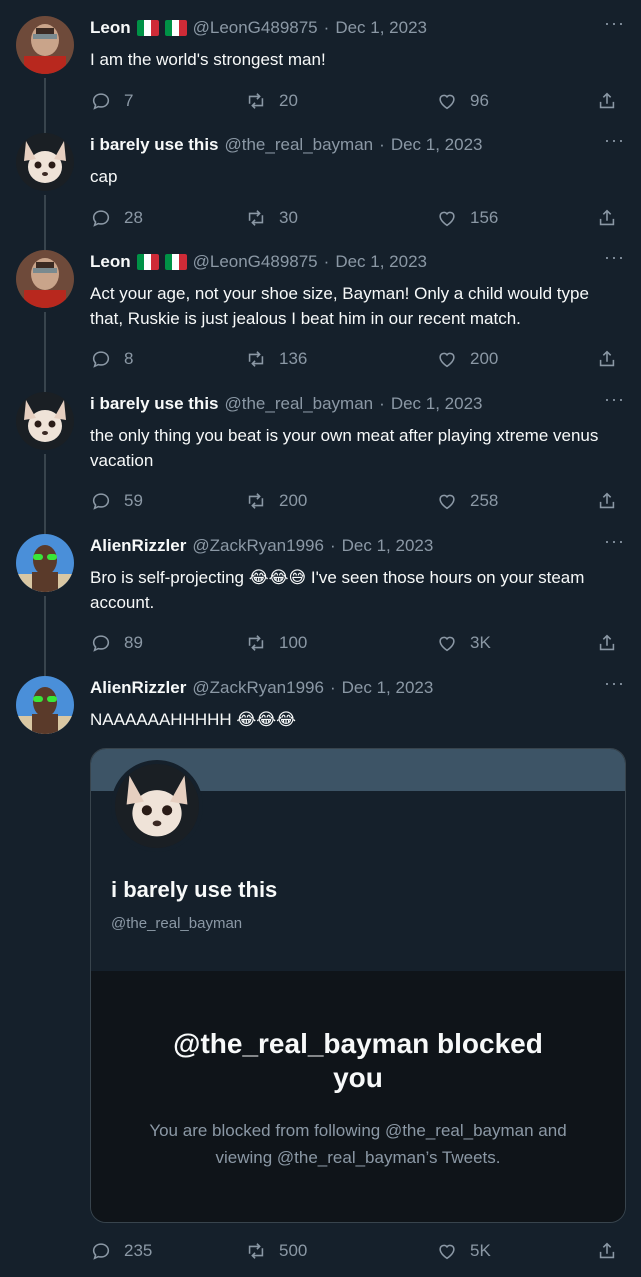  What do you see at coordinates (467, 218) in the screenshot?
I see `like-button: 156` at bounding box center [467, 218].